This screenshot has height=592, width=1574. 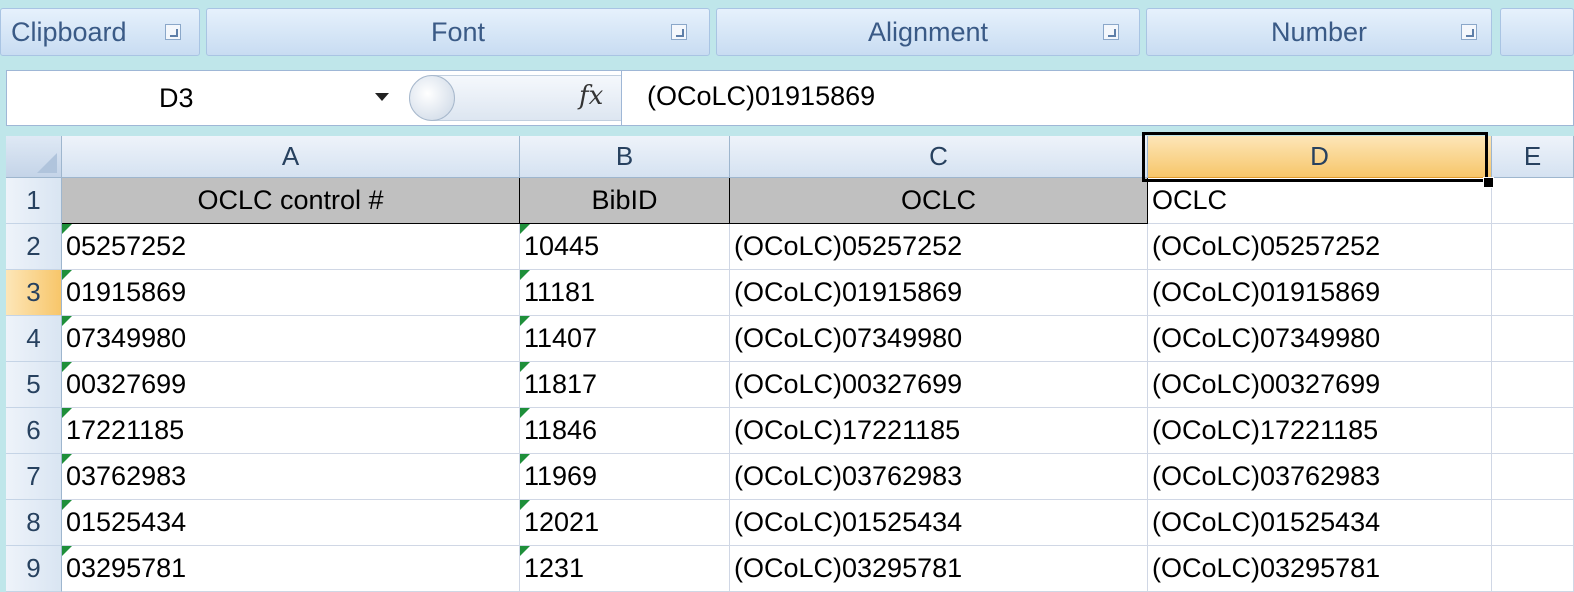 I want to click on cell-b9: 1231, so click(x=625, y=569).